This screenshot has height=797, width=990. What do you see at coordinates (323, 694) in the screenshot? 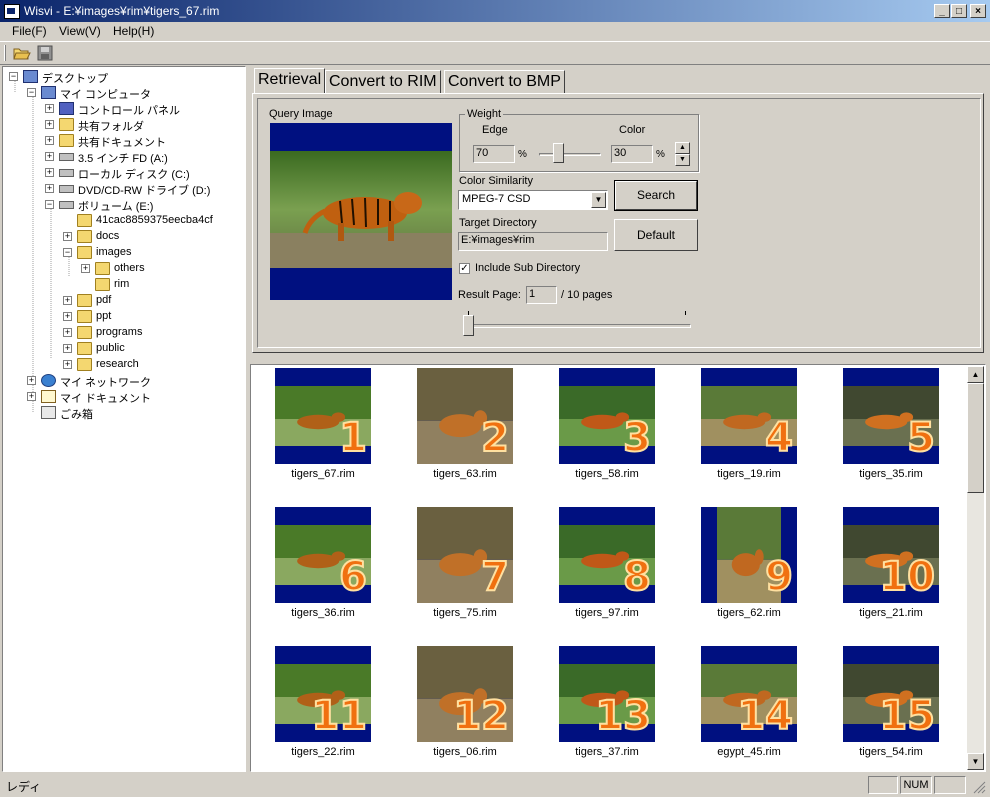
I see `result-thumbnail: 11` at bounding box center [323, 694].